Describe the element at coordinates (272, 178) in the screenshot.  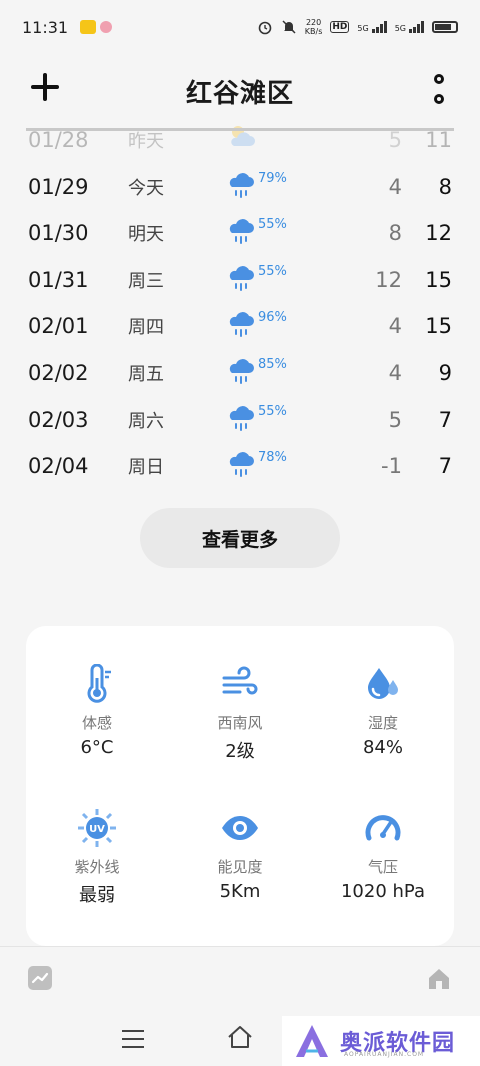
I see `precip-chance: 79%` at that location.